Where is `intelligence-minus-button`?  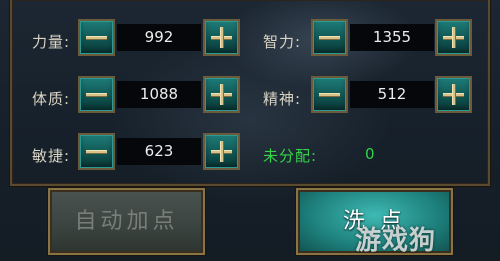
intelligence-minus-button is located at coordinates (329, 37).